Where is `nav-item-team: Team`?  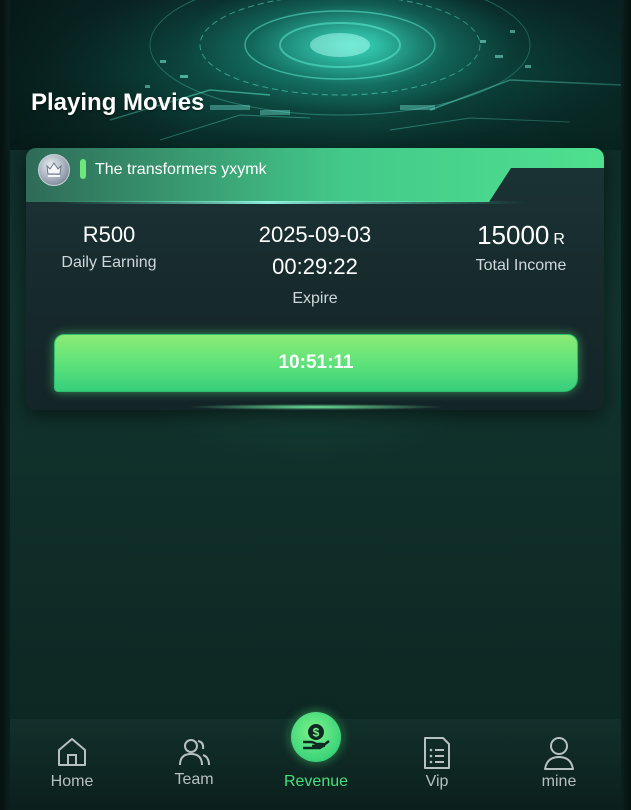 nav-item-team: Team is located at coordinates (194, 763).